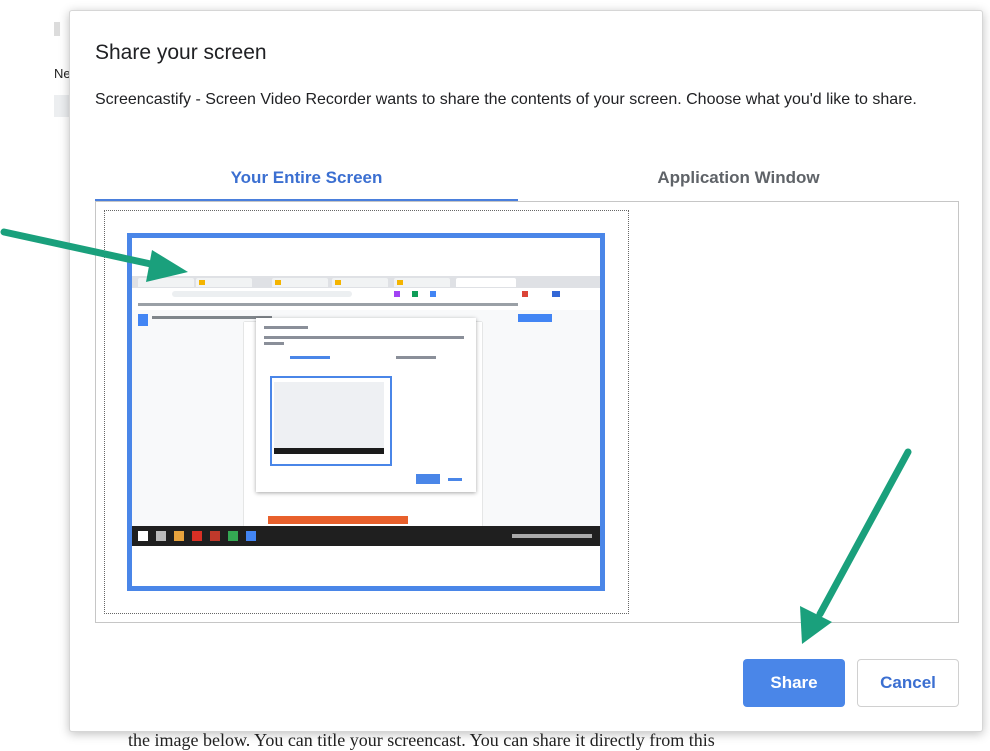  I want to click on dialog-title: Share your screen, so click(181, 52).